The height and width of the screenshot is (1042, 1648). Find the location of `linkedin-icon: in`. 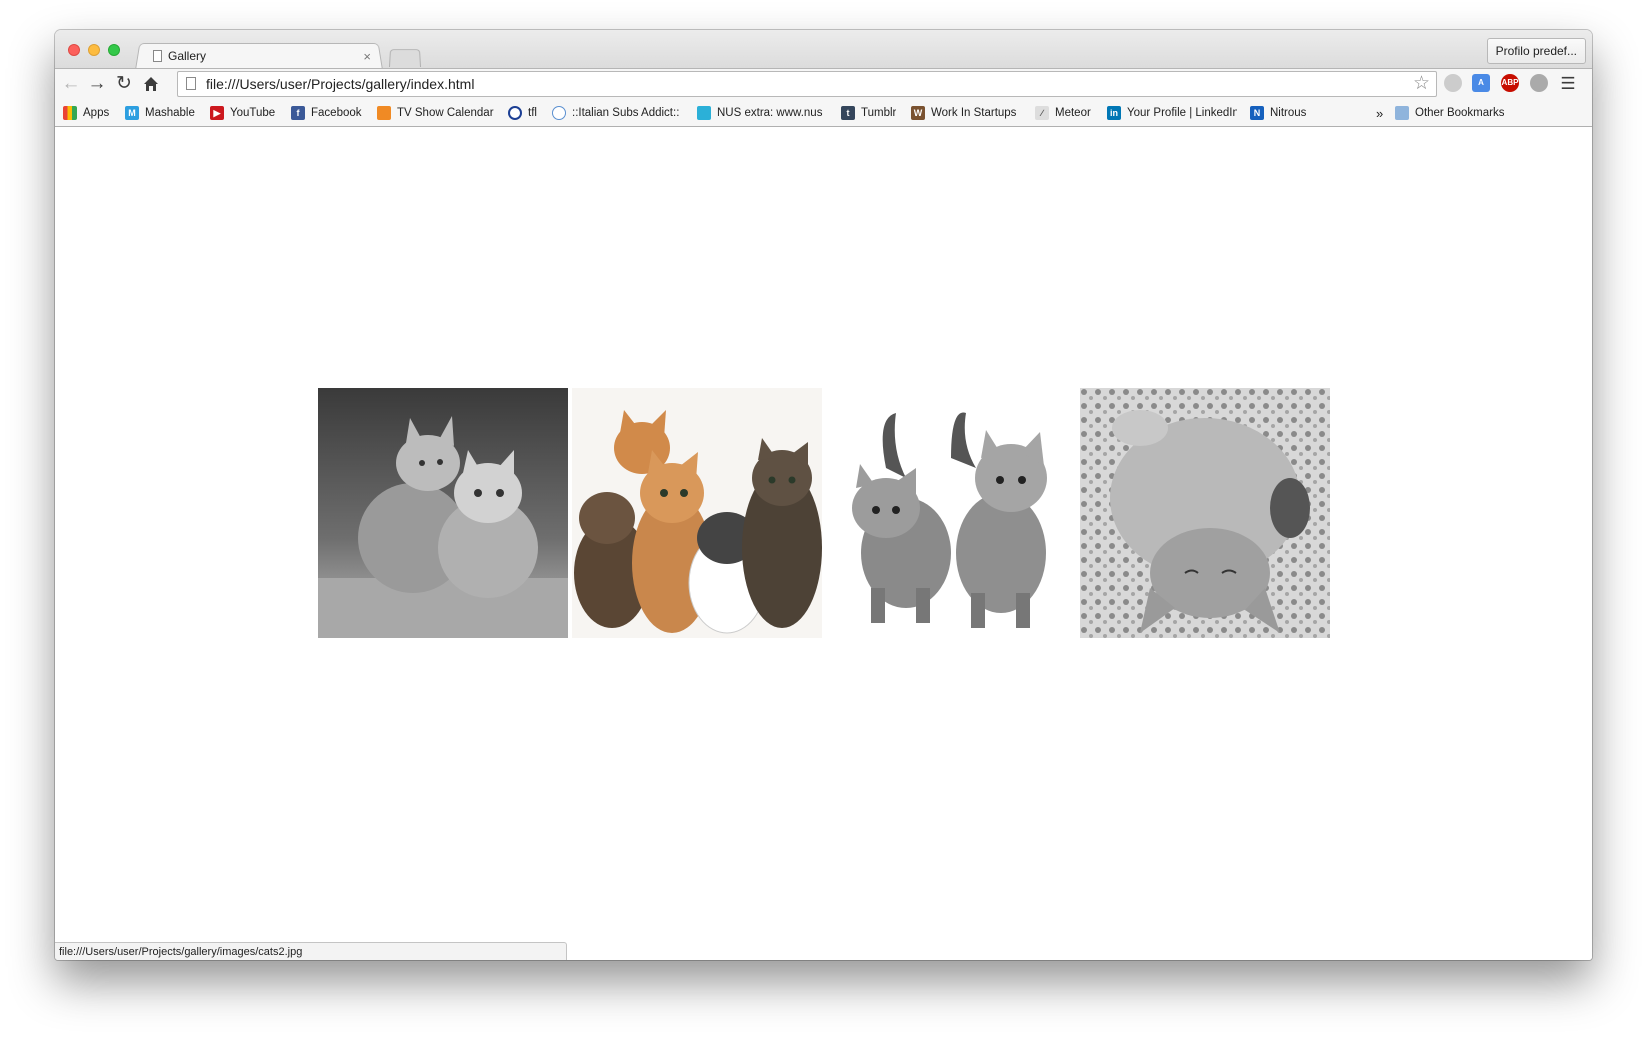

linkedin-icon: in is located at coordinates (1114, 113).